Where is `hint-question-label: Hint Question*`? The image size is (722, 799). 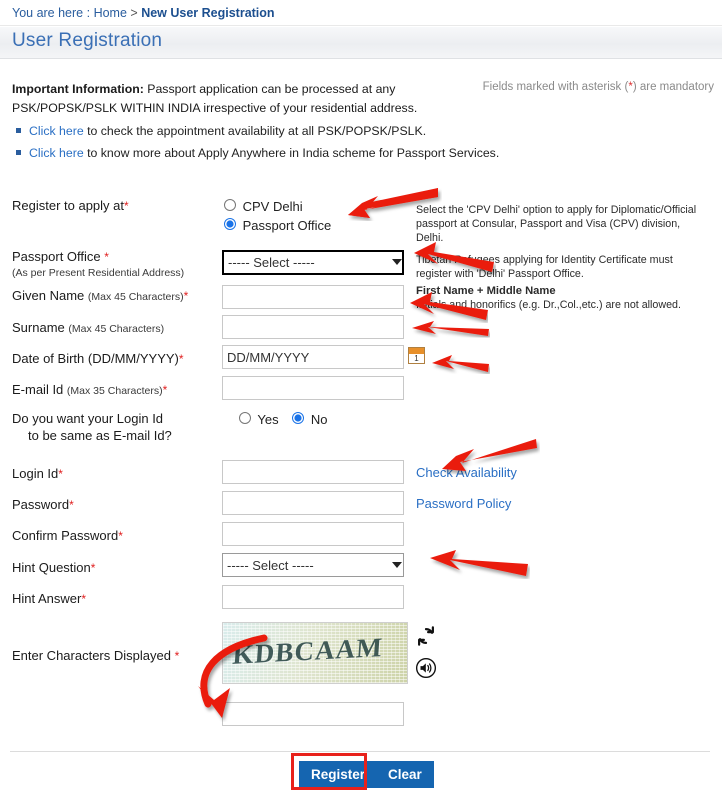
hint-question-label: Hint Question* is located at coordinates (53, 568).